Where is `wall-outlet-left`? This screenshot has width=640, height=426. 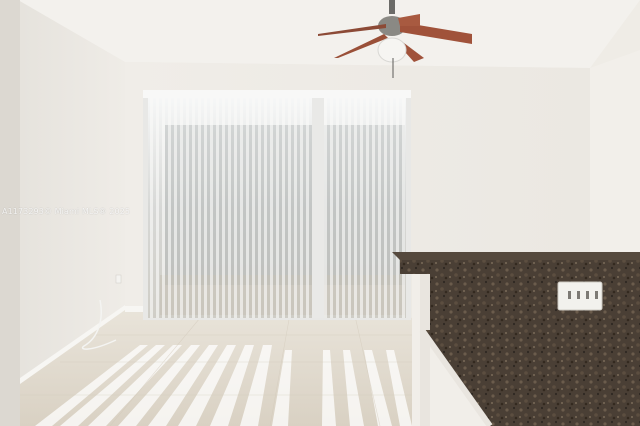
wall-outlet-left is located at coordinates (118, 279).